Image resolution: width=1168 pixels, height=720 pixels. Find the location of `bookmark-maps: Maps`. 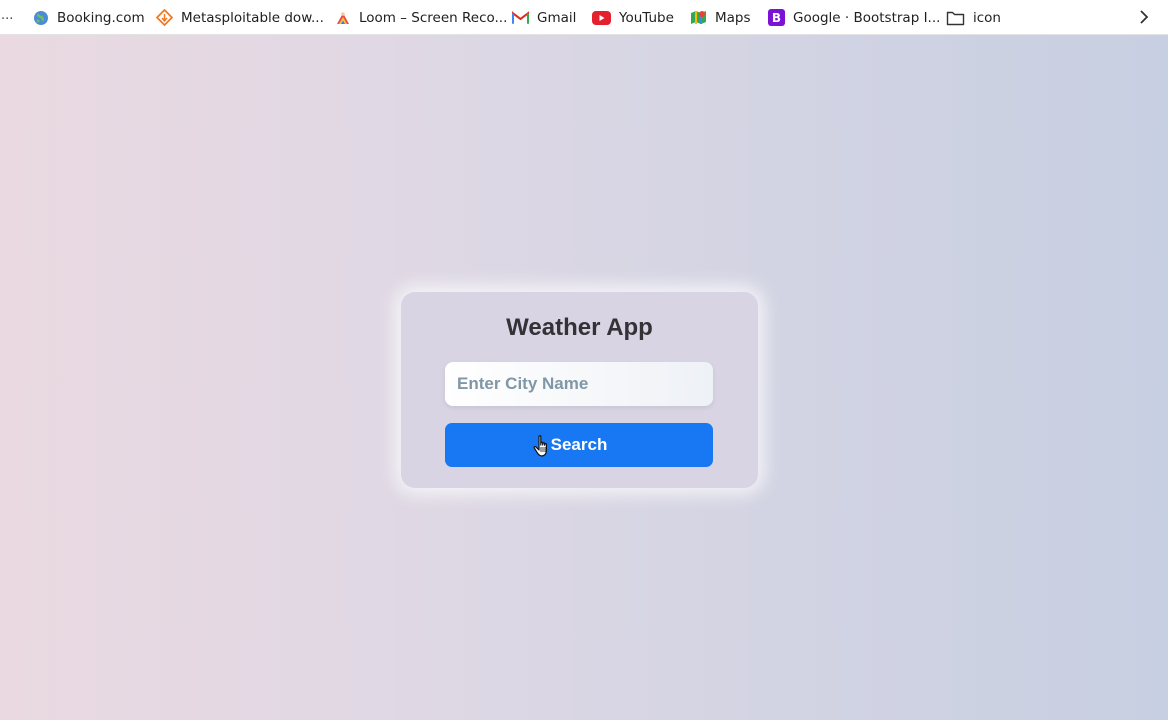

bookmark-maps: Maps is located at coordinates (720, 17).